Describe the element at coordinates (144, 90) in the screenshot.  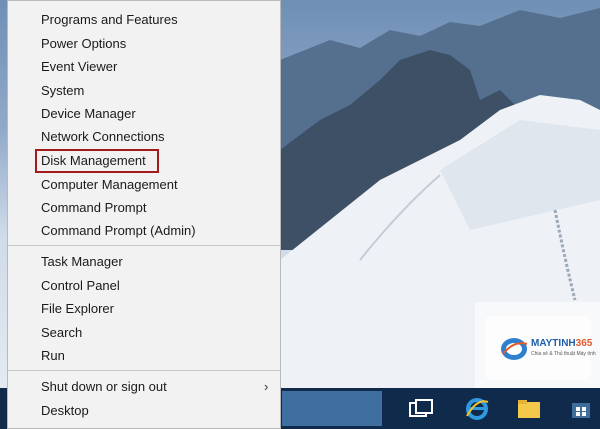
I see `menu-item-system: System` at that location.